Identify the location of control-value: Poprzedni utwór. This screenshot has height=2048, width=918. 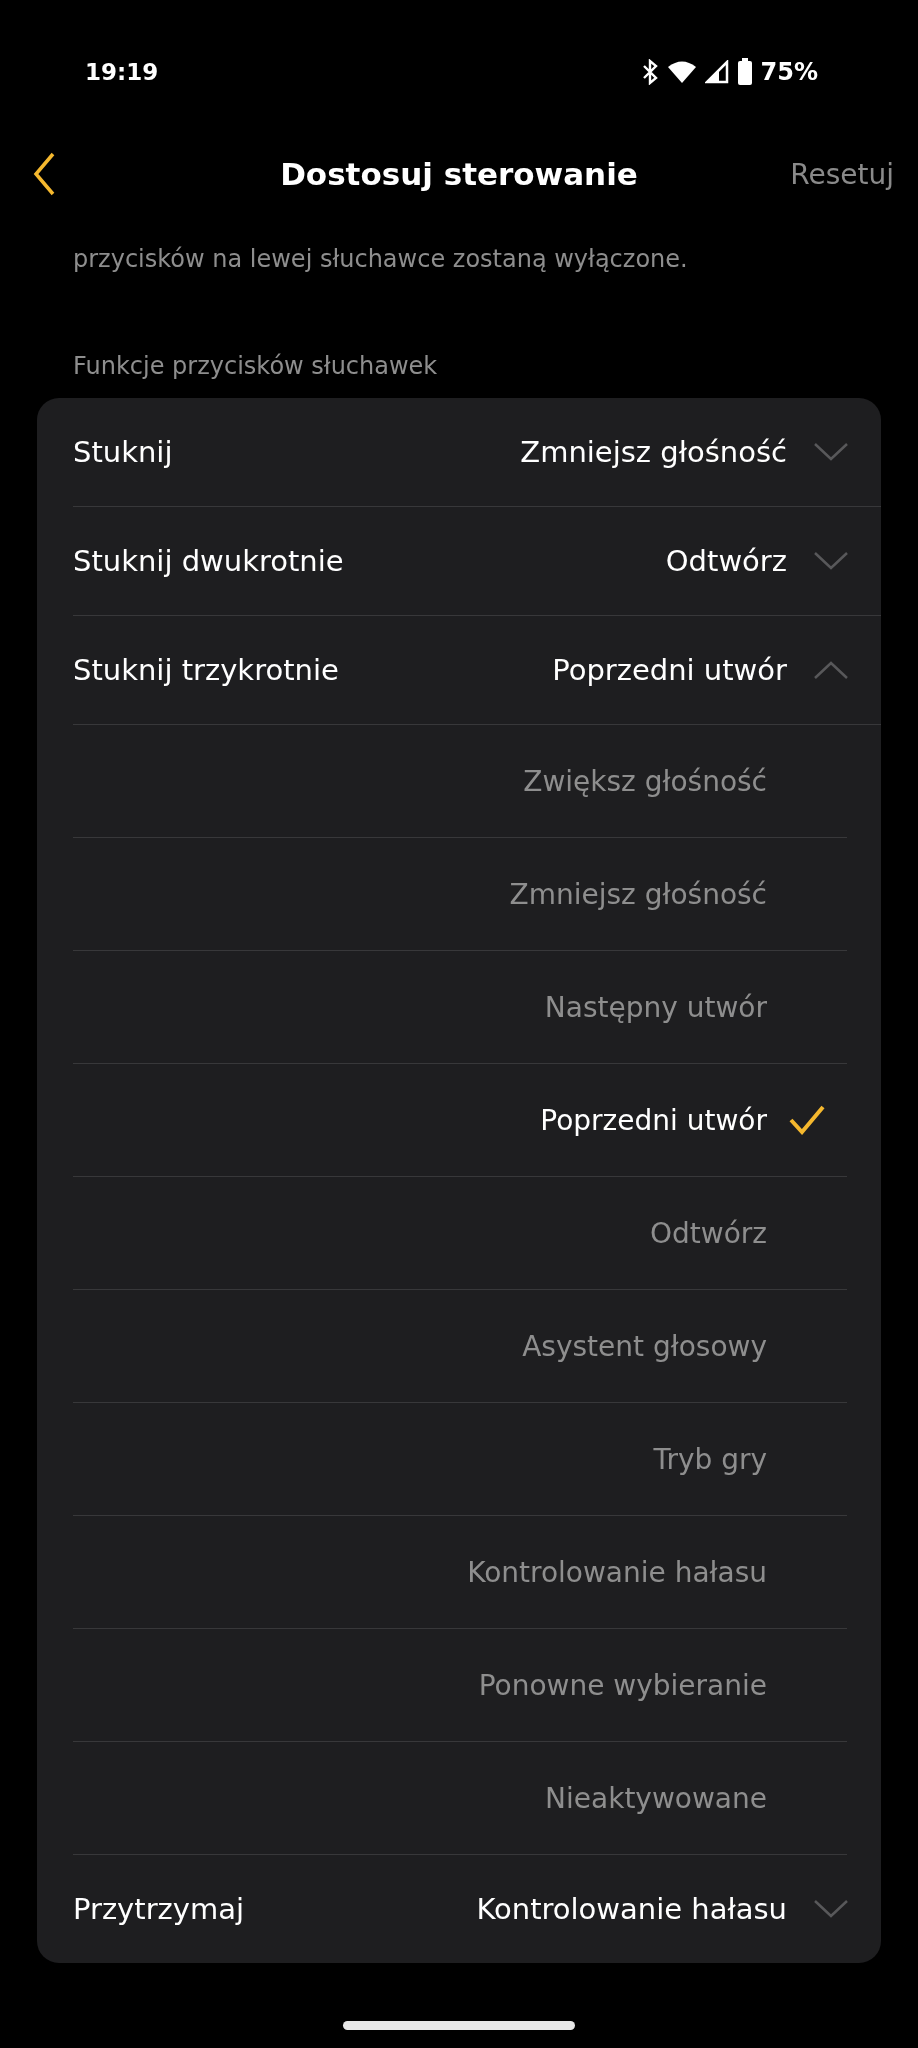
(669, 670).